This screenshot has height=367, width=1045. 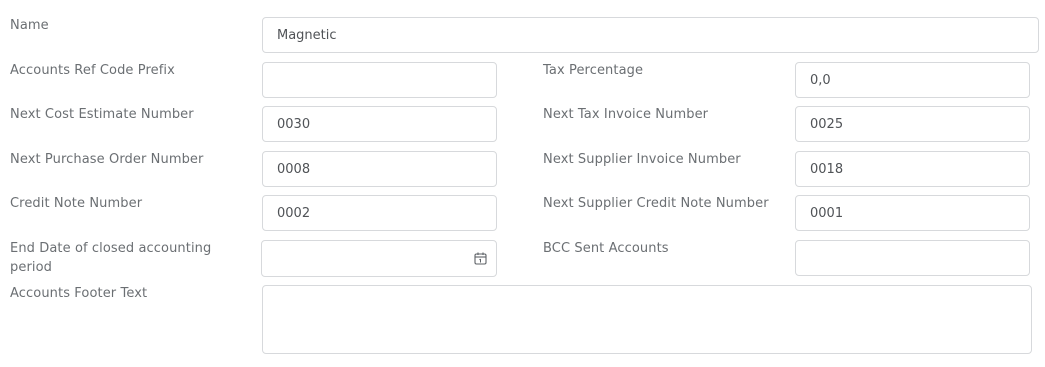 What do you see at coordinates (912, 169) in the screenshot?
I see `next-supplier-invoice-number-input` at bounding box center [912, 169].